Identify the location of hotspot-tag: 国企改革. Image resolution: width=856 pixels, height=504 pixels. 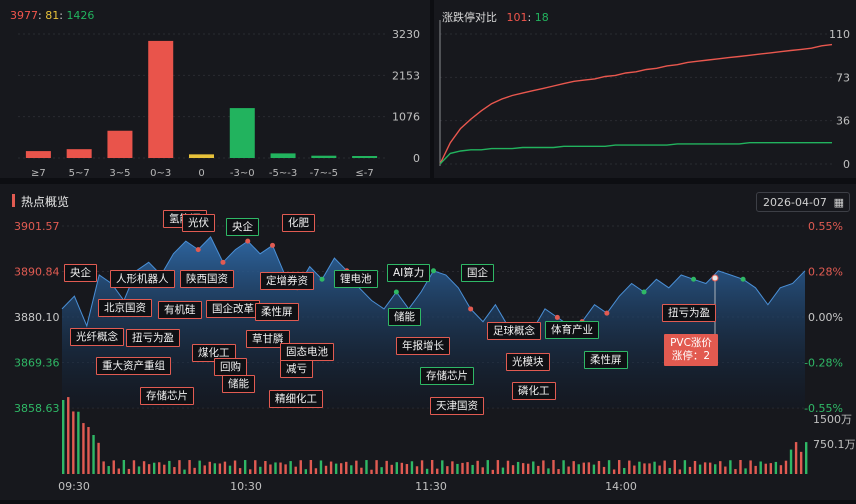
(233, 309).